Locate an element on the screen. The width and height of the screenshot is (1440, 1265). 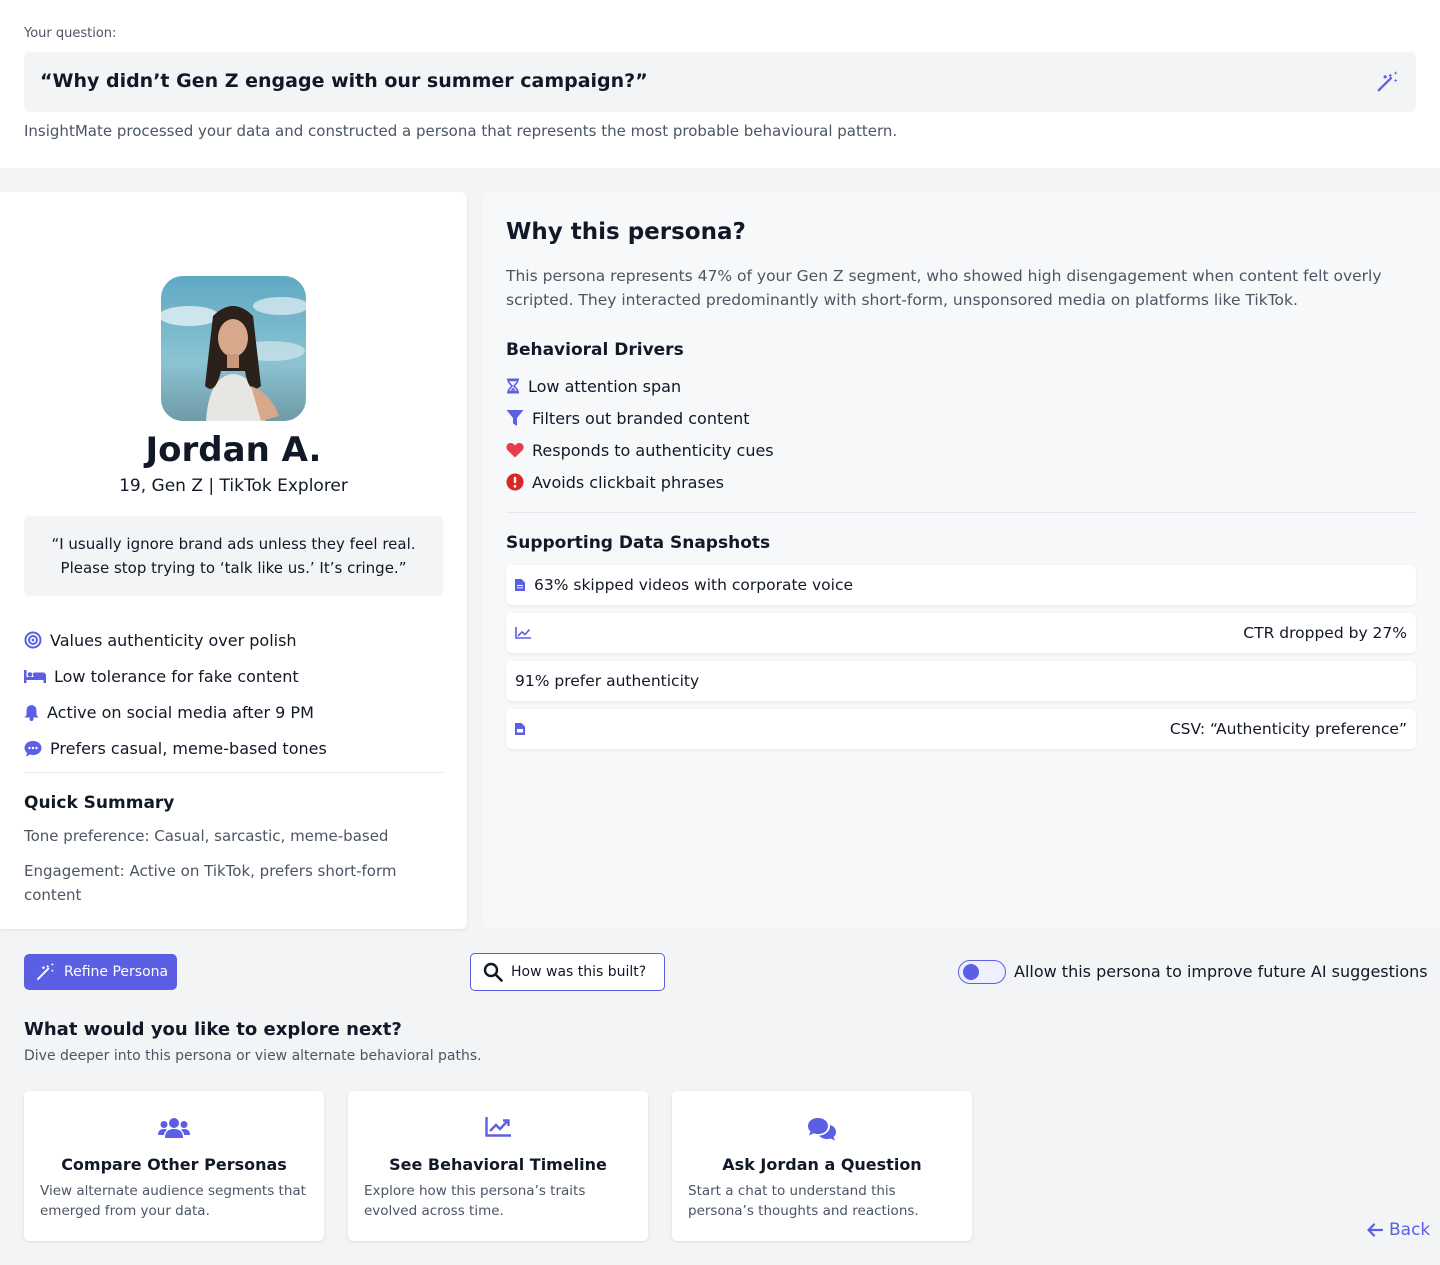
why-title: Why this persona? is located at coordinates (626, 232).